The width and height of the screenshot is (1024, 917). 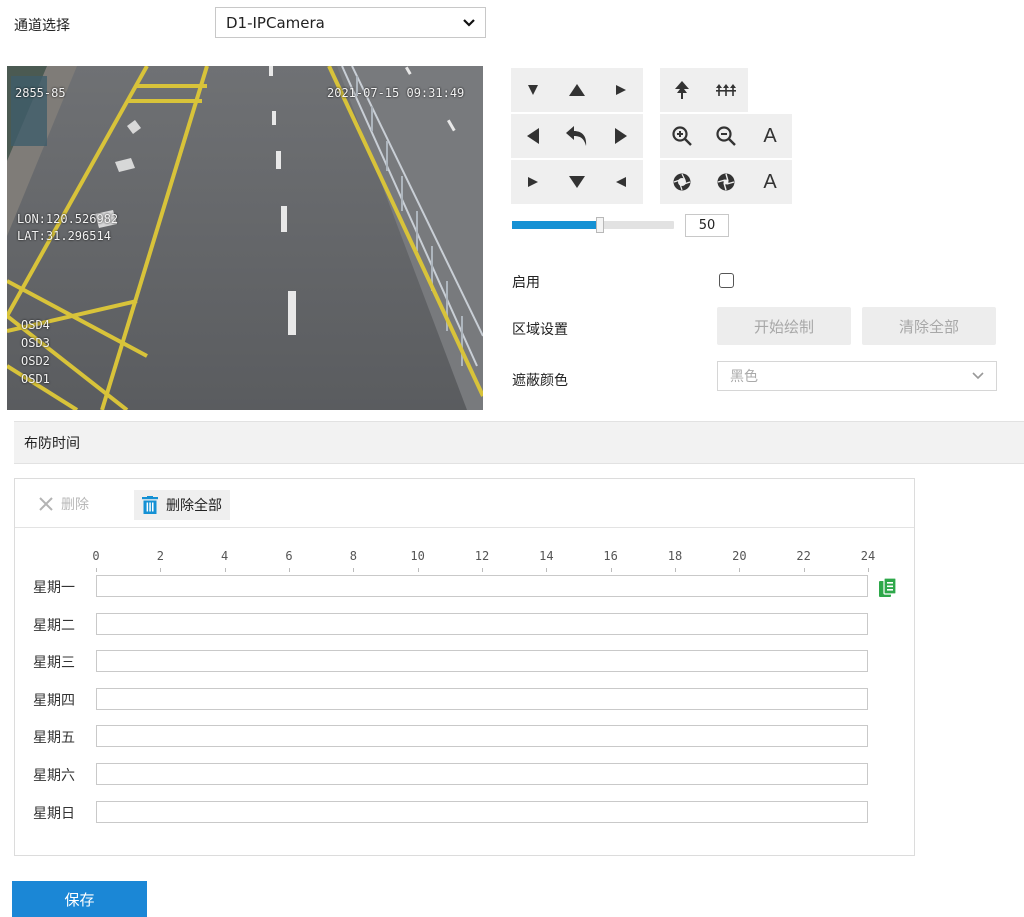 What do you see at coordinates (68, 219) in the screenshot?
I see `osd-longitude: LON:120.526982` at bounding box center [68, 219].